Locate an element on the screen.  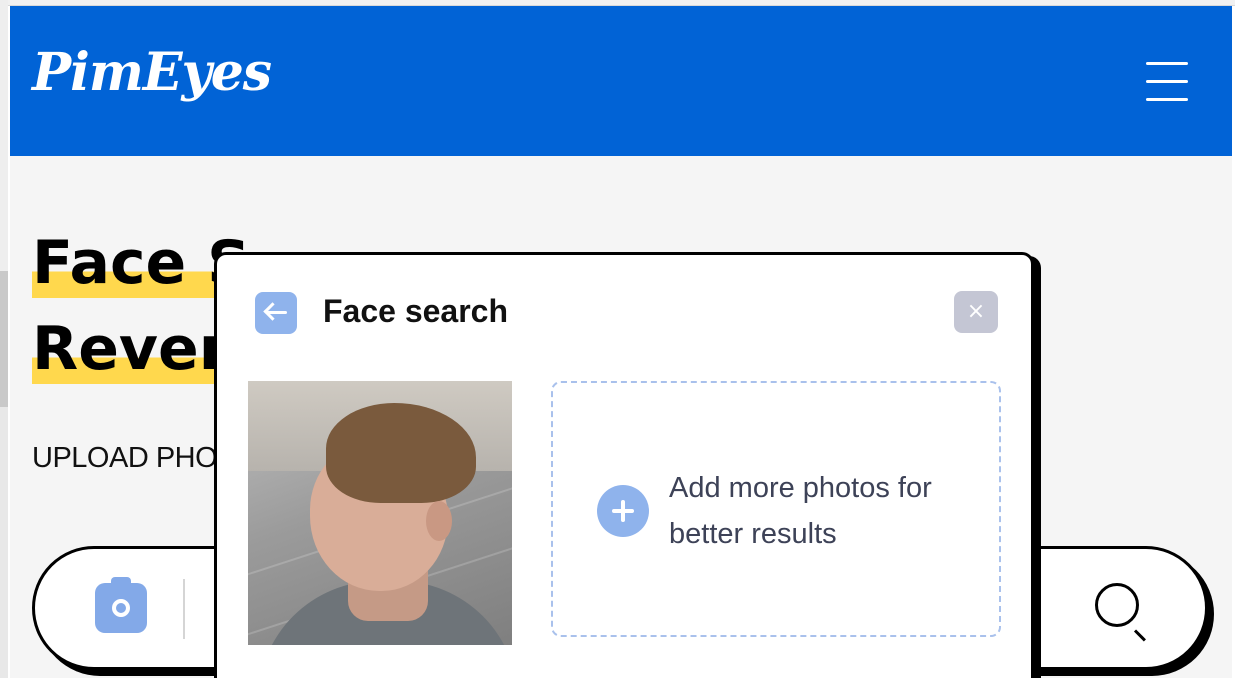
pimeyes-logo: PimEyes is located at coordinates (152, 72).